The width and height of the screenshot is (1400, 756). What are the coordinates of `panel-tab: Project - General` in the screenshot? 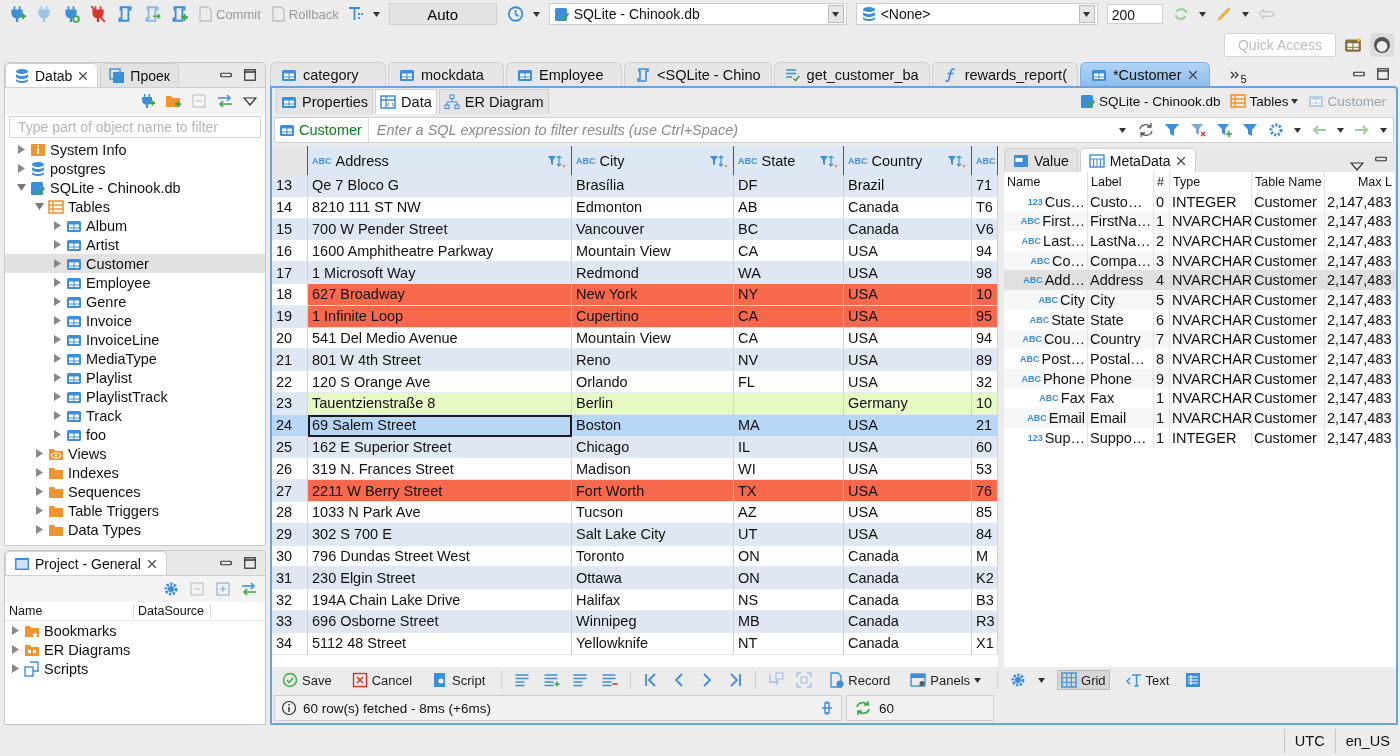 It's located at (86, 563).